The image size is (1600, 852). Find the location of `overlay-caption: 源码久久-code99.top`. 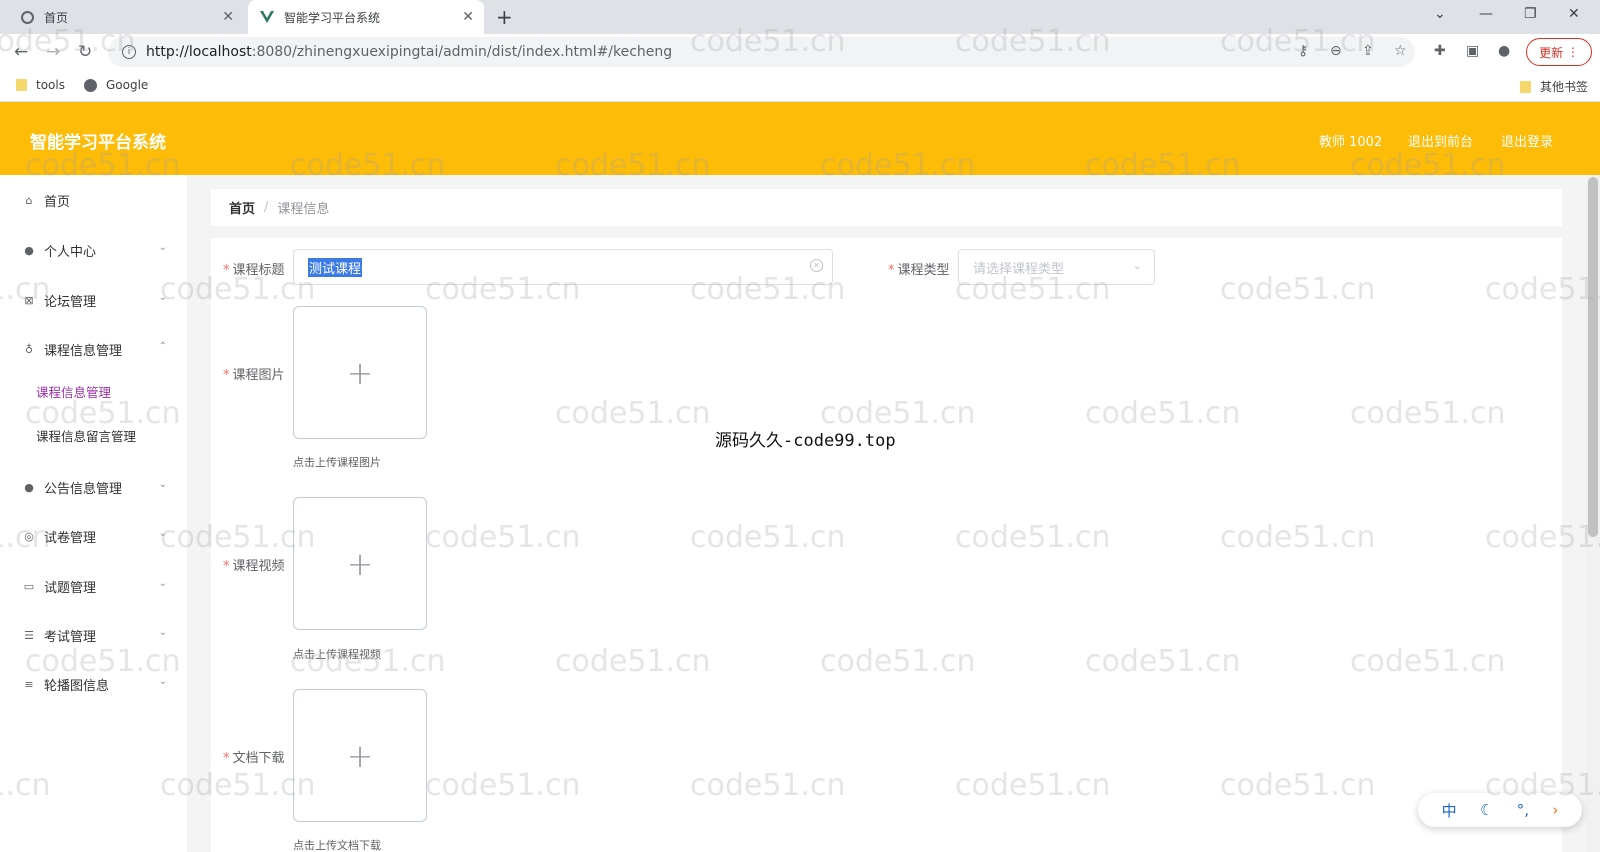

overlay-caption: 源码久久-code99.top is located at coordinates (805, 441).